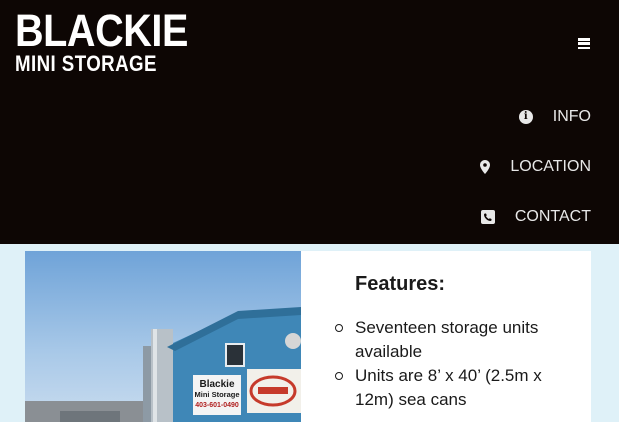 This screenshot has height=422, width=619. I want to click on phone-square-icon, so click(487, 217).